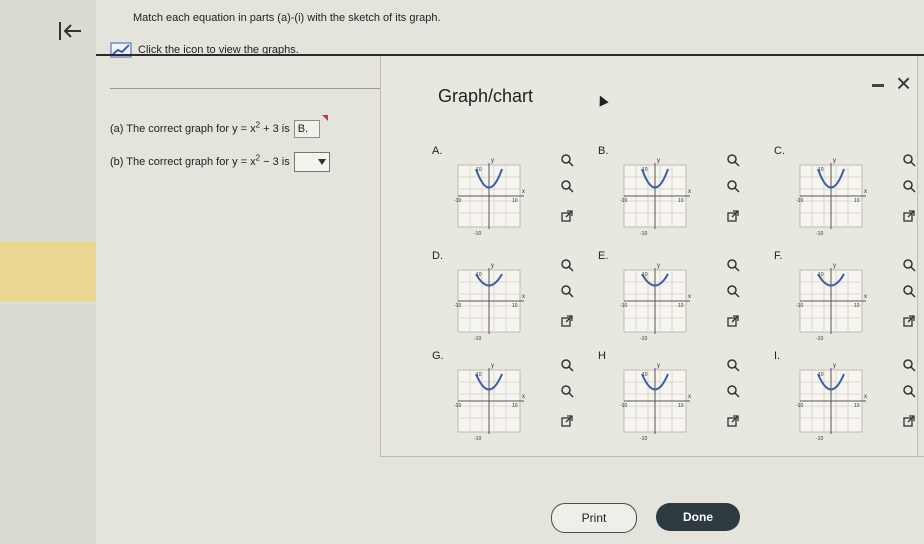  I want to click on option-letter: E., so click(603, 256).